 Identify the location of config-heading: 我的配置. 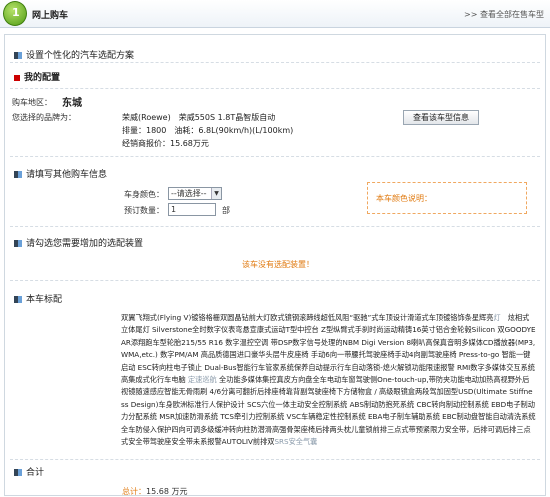
(37, 76).